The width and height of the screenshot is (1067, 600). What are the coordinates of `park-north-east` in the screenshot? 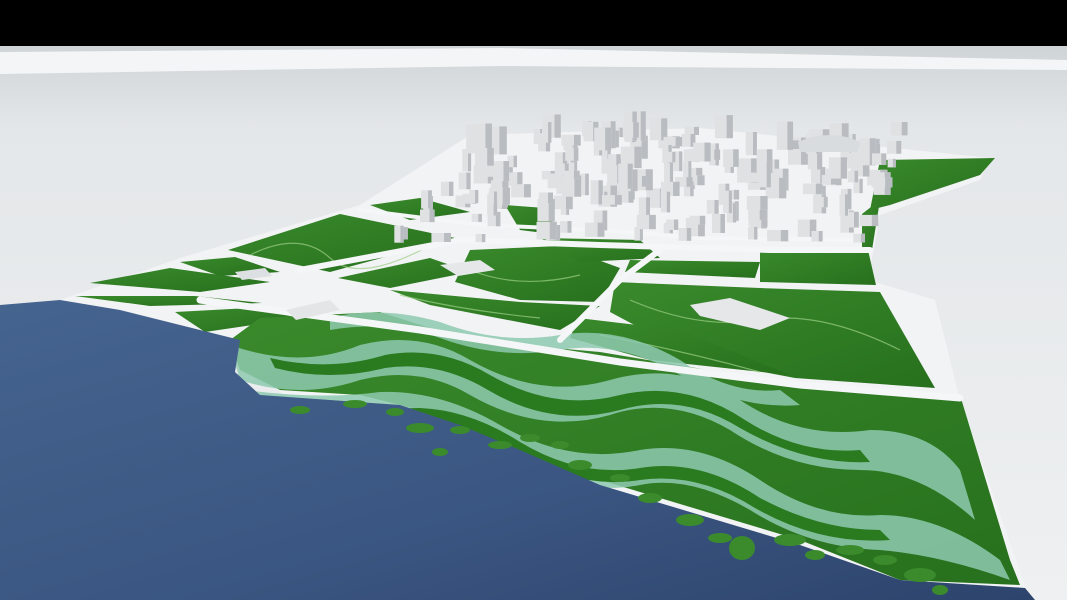 It's located at (818, 267).